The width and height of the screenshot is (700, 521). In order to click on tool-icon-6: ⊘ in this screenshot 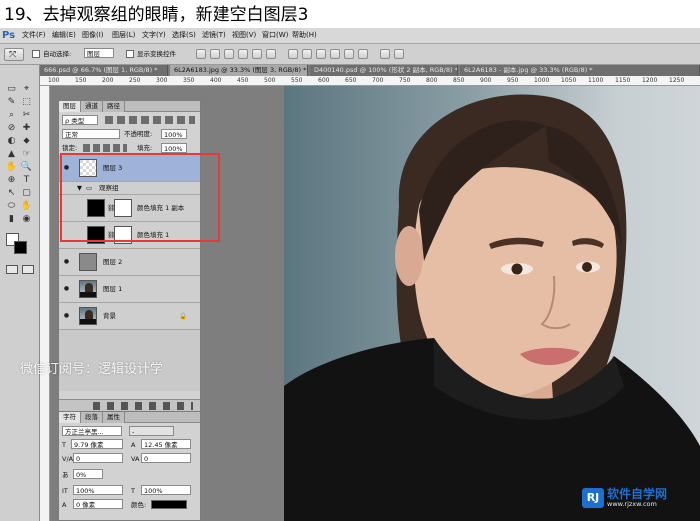, I will do `click(11, 128)`.